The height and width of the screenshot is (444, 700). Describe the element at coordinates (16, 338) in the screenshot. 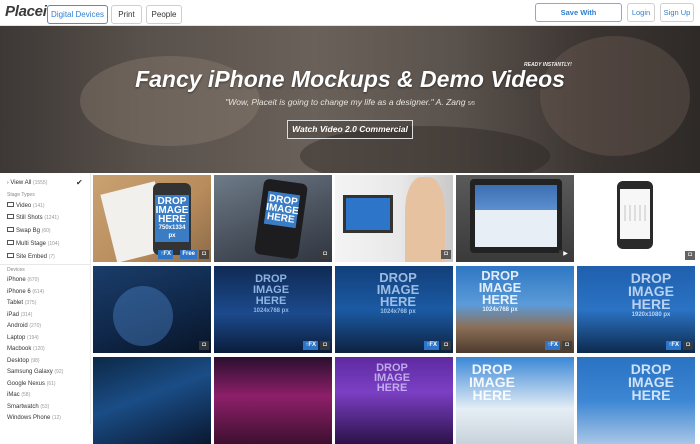

I see `sidebar-item-label: Laptop` at that location.